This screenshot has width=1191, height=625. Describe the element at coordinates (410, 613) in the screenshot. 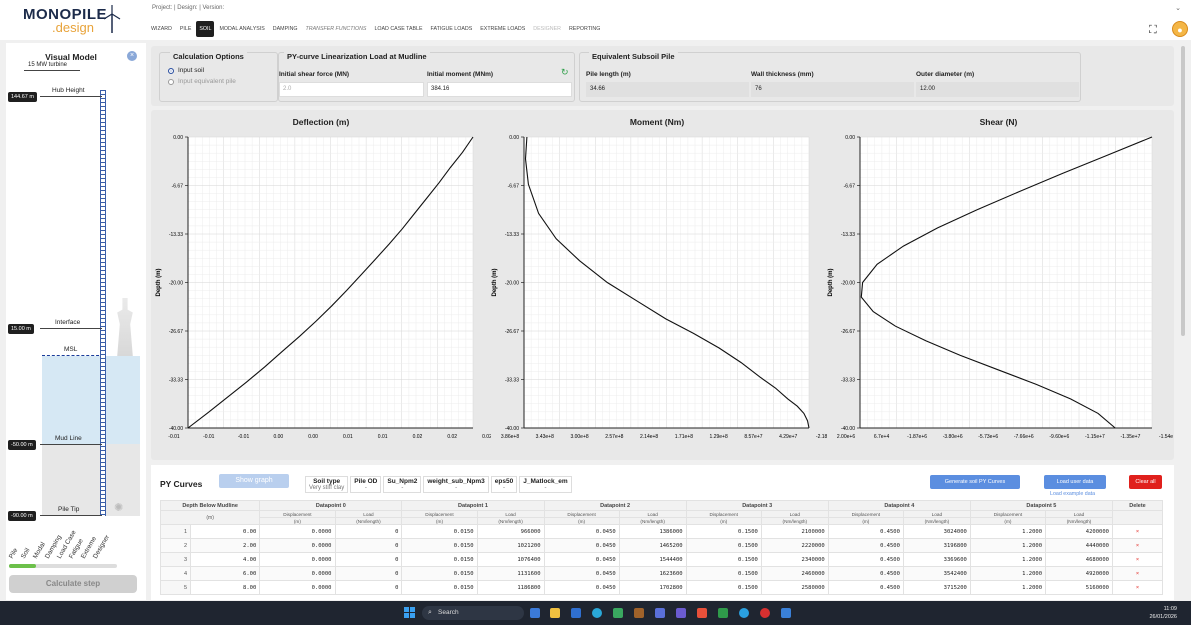

I see `windows-start-icon` at that location.